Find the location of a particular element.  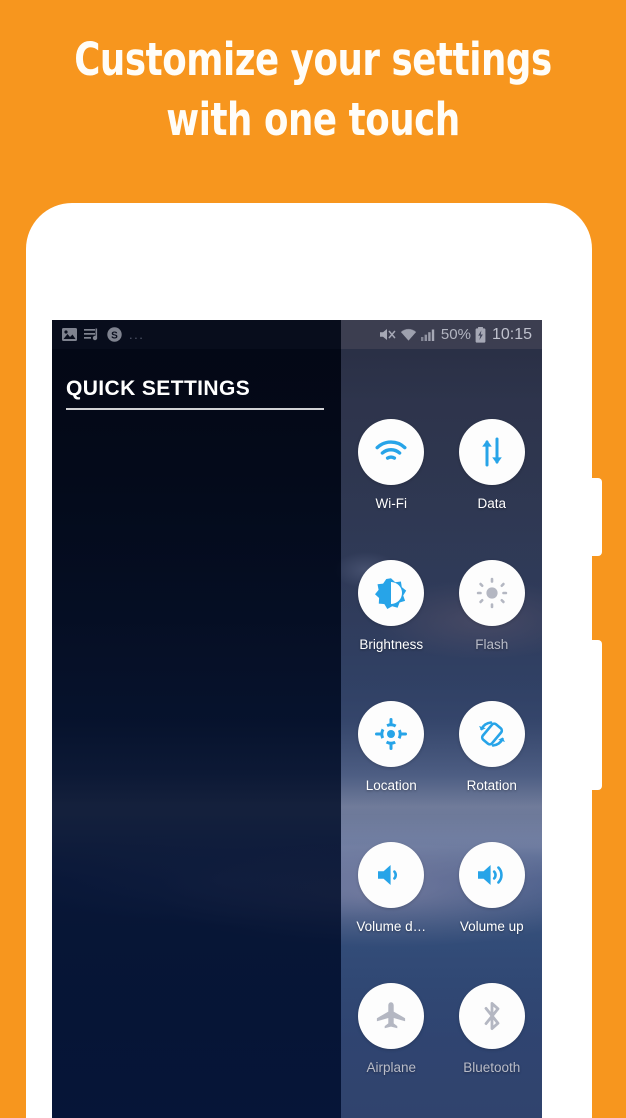

location-icon is located at coordinates (391, 734).